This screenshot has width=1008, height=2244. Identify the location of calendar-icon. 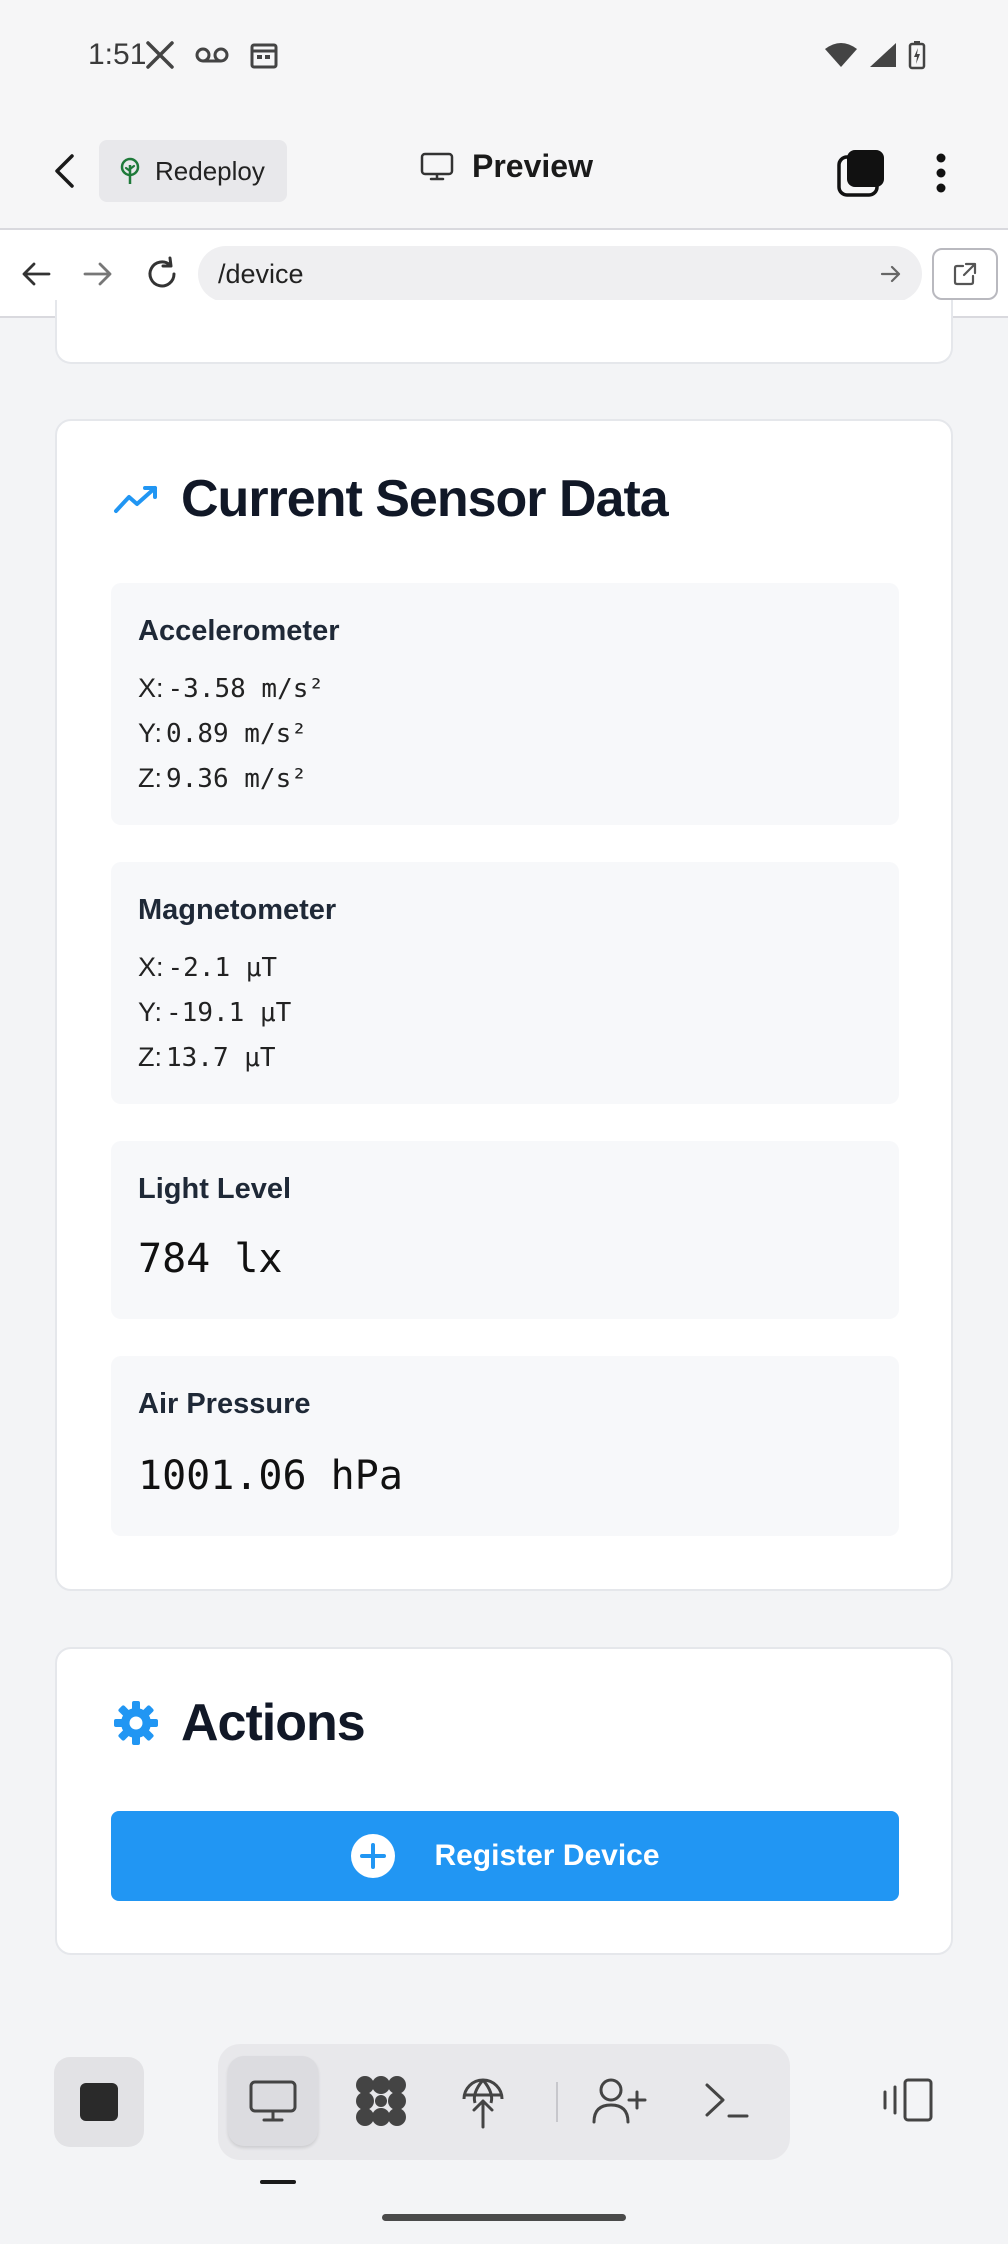
(264, 56).